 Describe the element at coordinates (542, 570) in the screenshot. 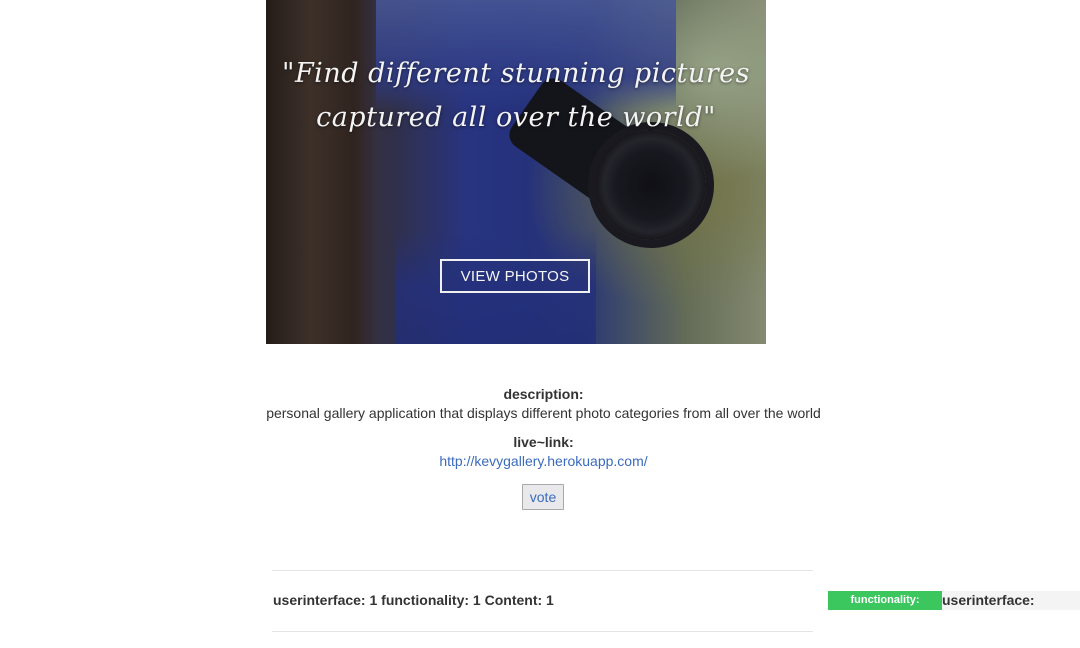

I see `divider-top` at that location.